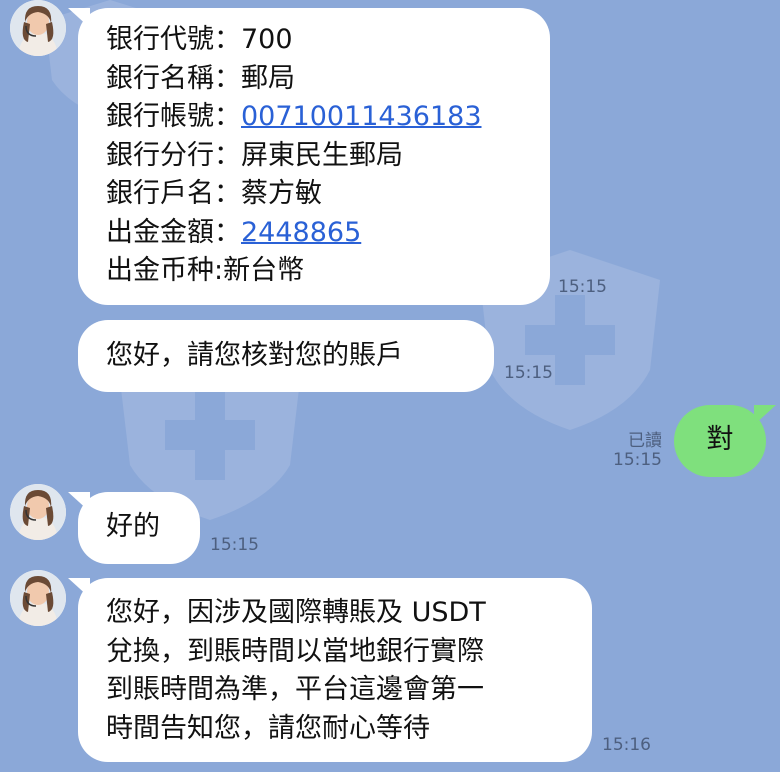 The height and width of the screenshot is (772, 780). I want to click on message-timestamp: 15:16, so click(626, 745).